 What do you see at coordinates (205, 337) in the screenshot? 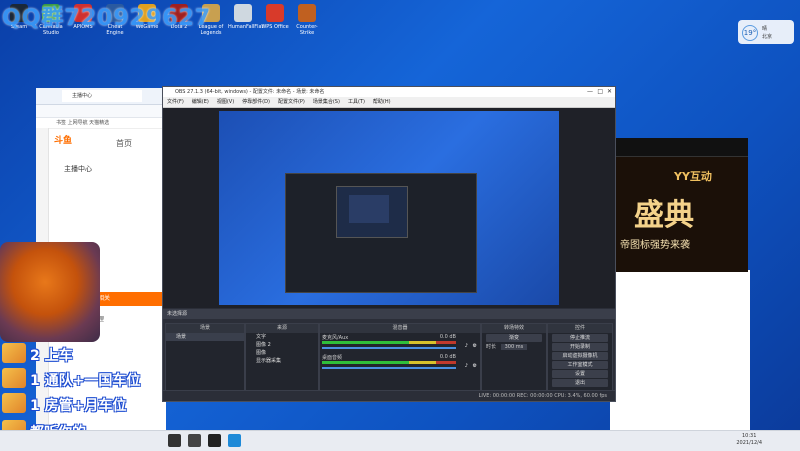
I see `scene-item: 场景` at bounding box center [205, 337].